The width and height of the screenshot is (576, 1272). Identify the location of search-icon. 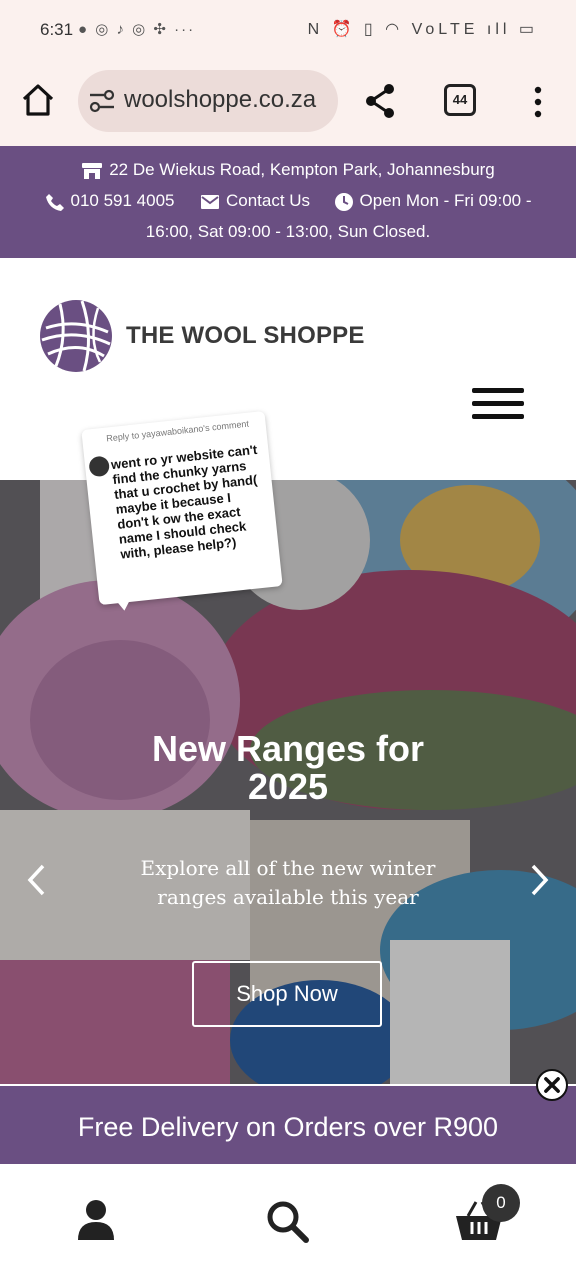
(287, 1221).